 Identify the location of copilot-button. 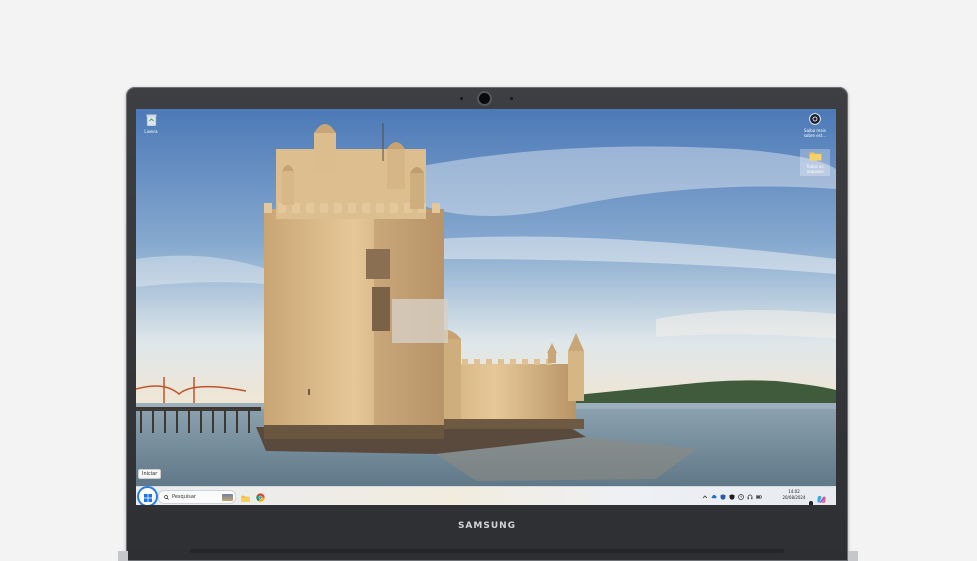
(821, 497).